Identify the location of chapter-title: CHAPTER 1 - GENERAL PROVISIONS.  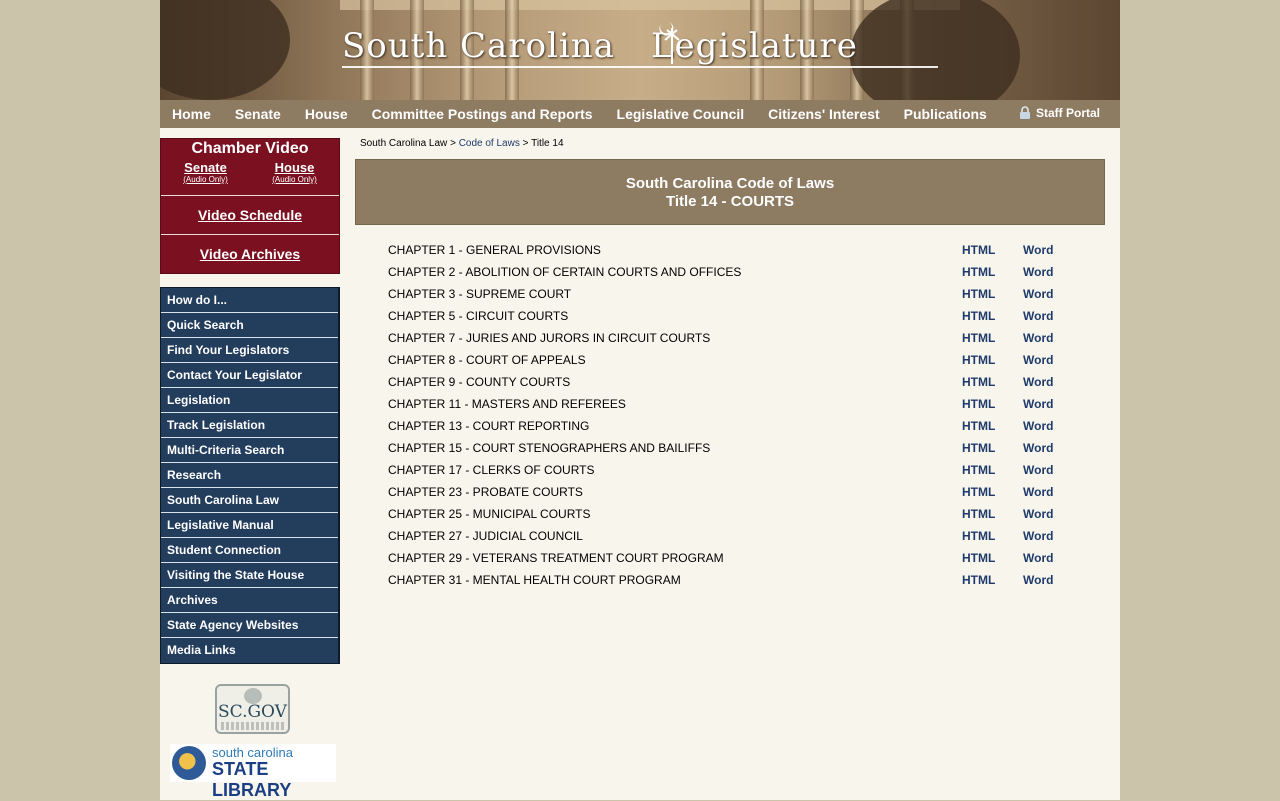
(494, 250).